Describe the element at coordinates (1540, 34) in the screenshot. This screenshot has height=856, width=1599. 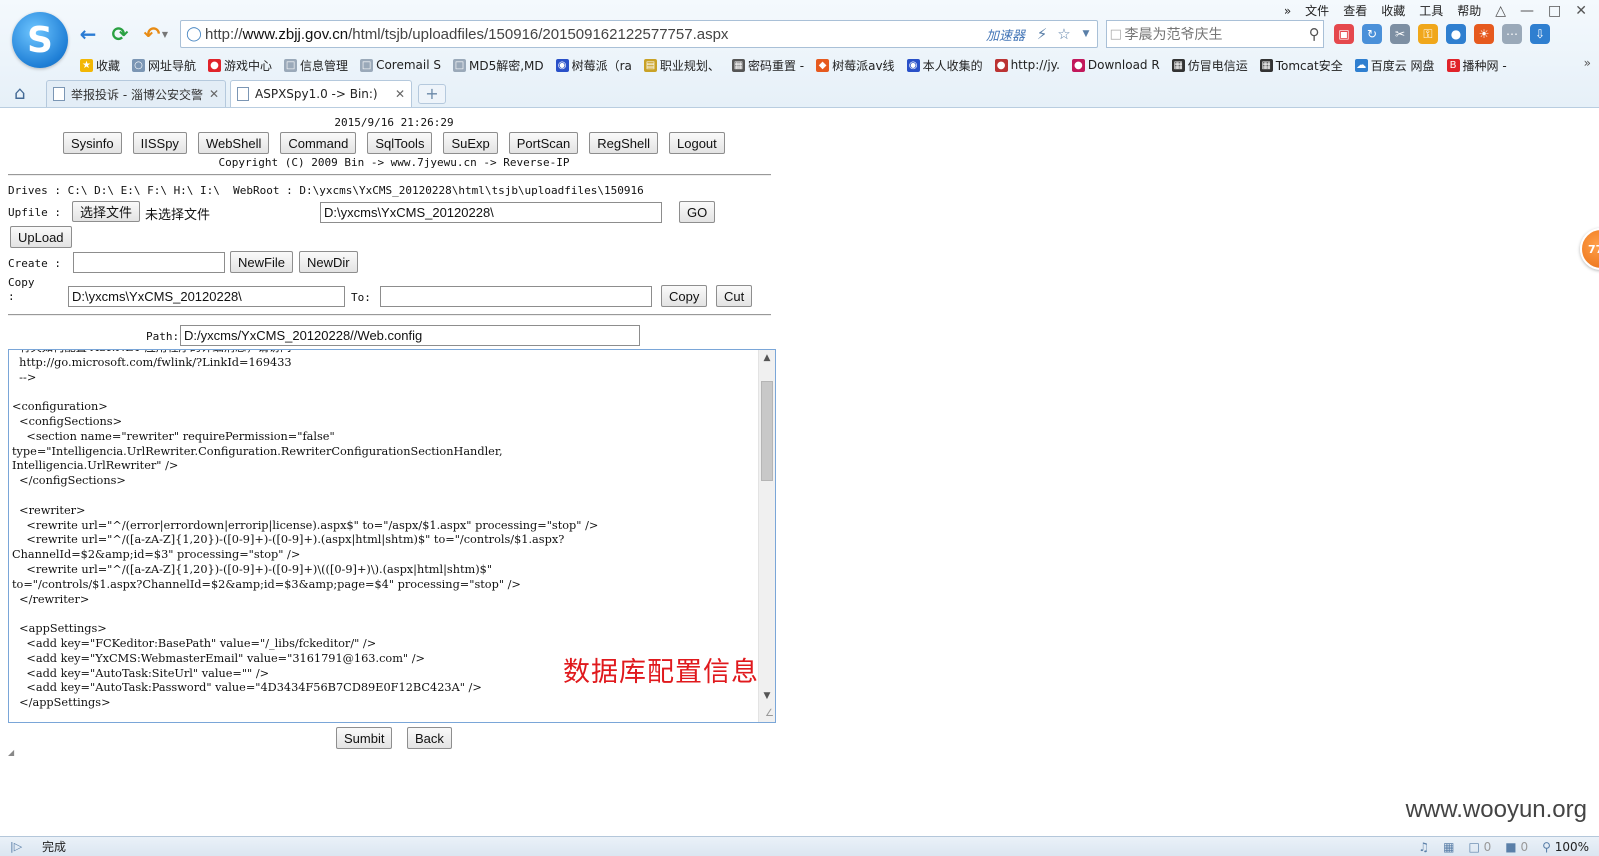
I see `download-icon: ⇩` at that location.